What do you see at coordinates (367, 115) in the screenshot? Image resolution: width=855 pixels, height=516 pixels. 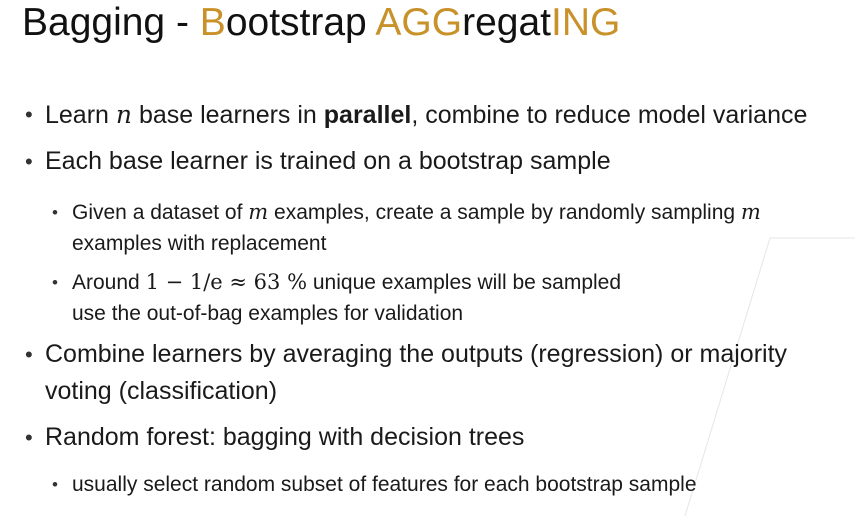 I see `bold-text-parallel: parallel` at bounding box center [367, 115].